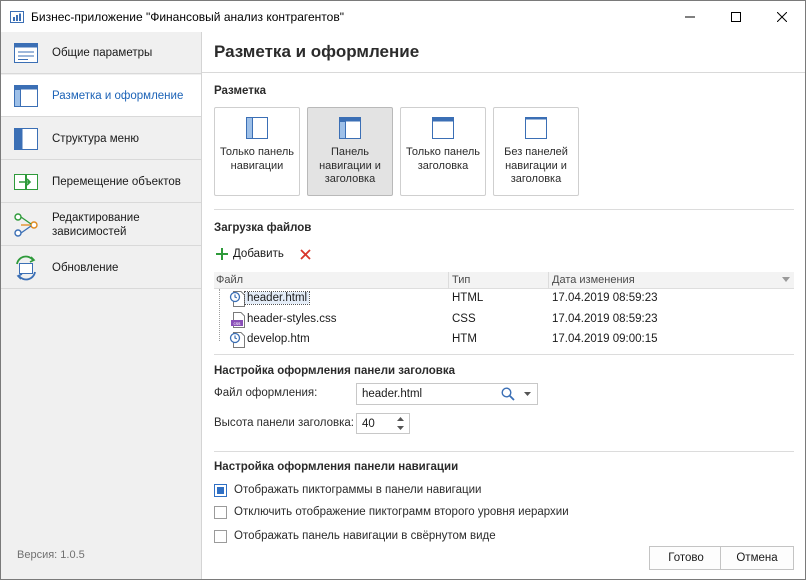  Describe the element at coordinates (447, 394) in the screenshot. I see `design-file-combobox: header.html` at that location.